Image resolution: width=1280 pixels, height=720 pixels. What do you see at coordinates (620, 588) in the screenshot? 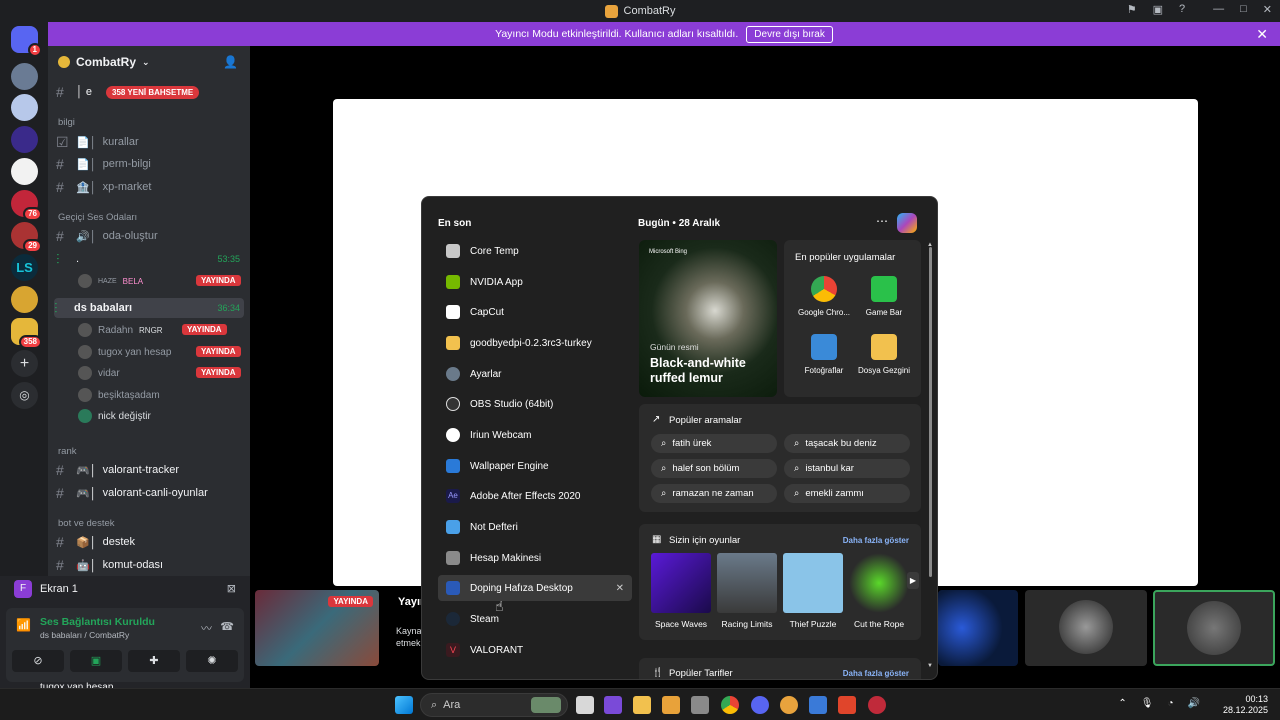
I see `remove-icon: ✕` at bounding box center [620, 588].